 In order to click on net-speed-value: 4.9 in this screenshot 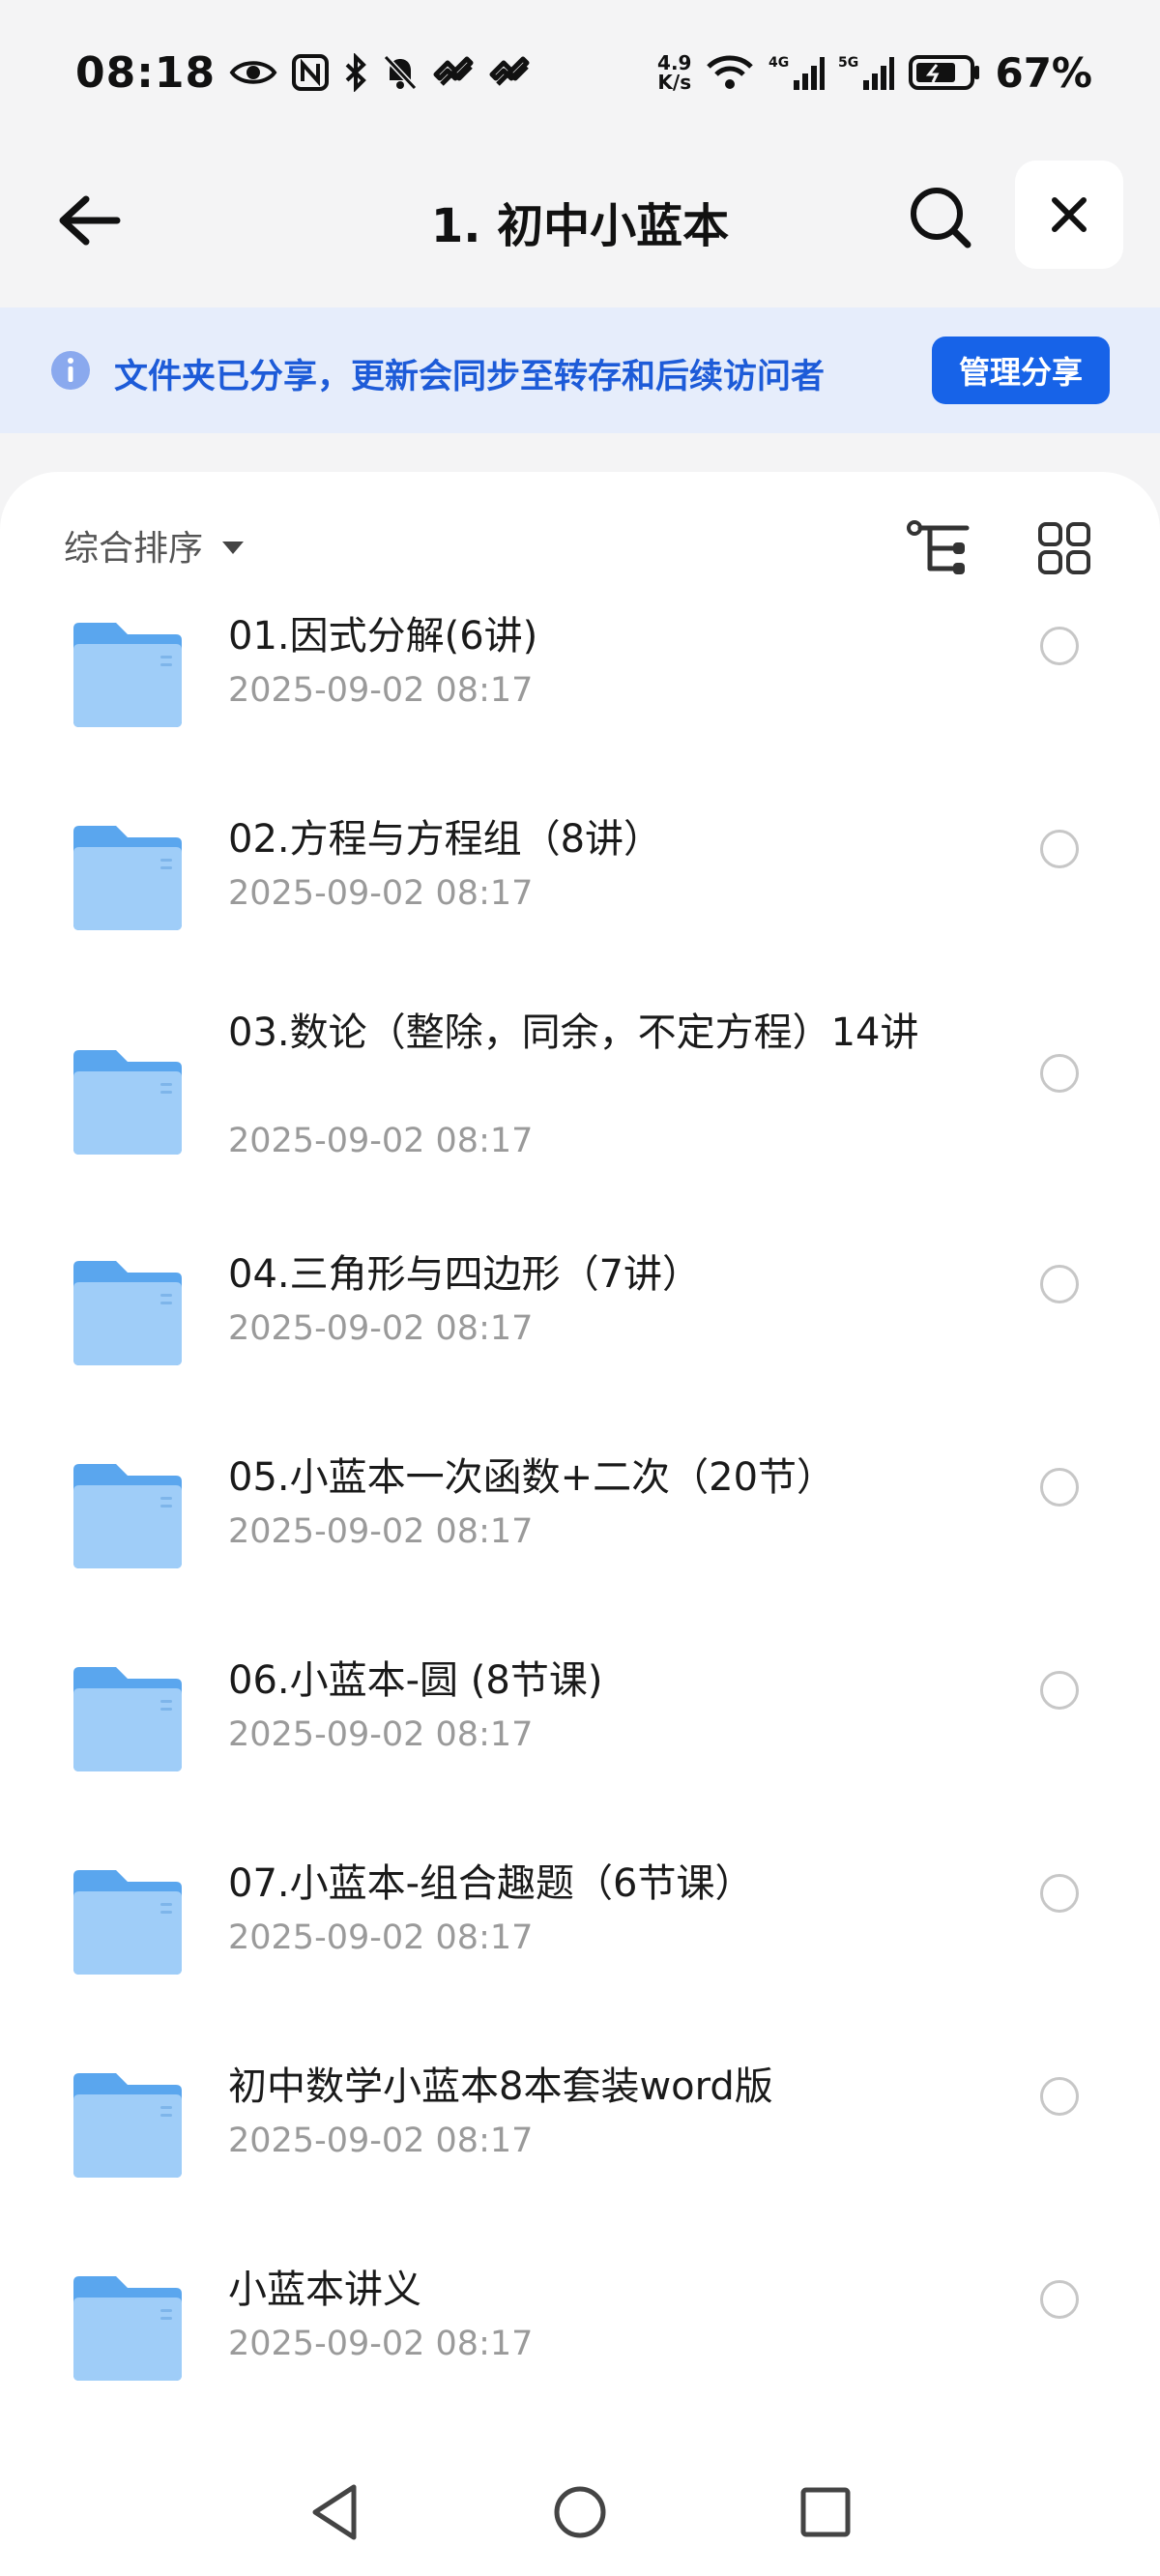, I will do `click(675, 62)`.